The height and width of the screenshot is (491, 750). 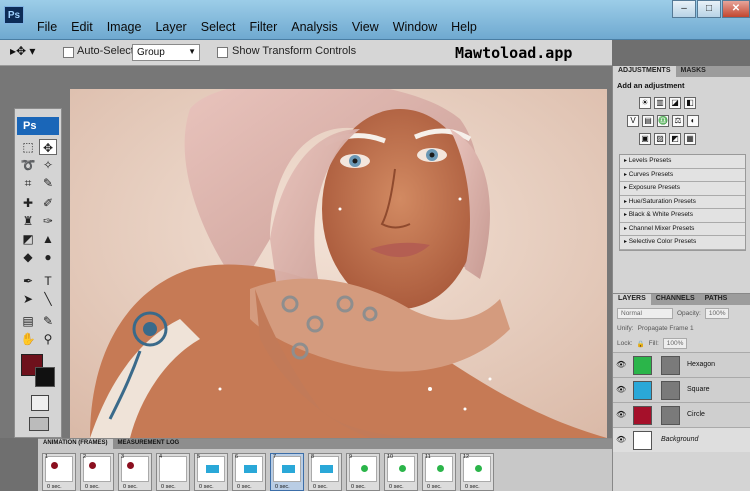 I want to click on animation-frame: 9 0 sec., so click(x=363, y=472).